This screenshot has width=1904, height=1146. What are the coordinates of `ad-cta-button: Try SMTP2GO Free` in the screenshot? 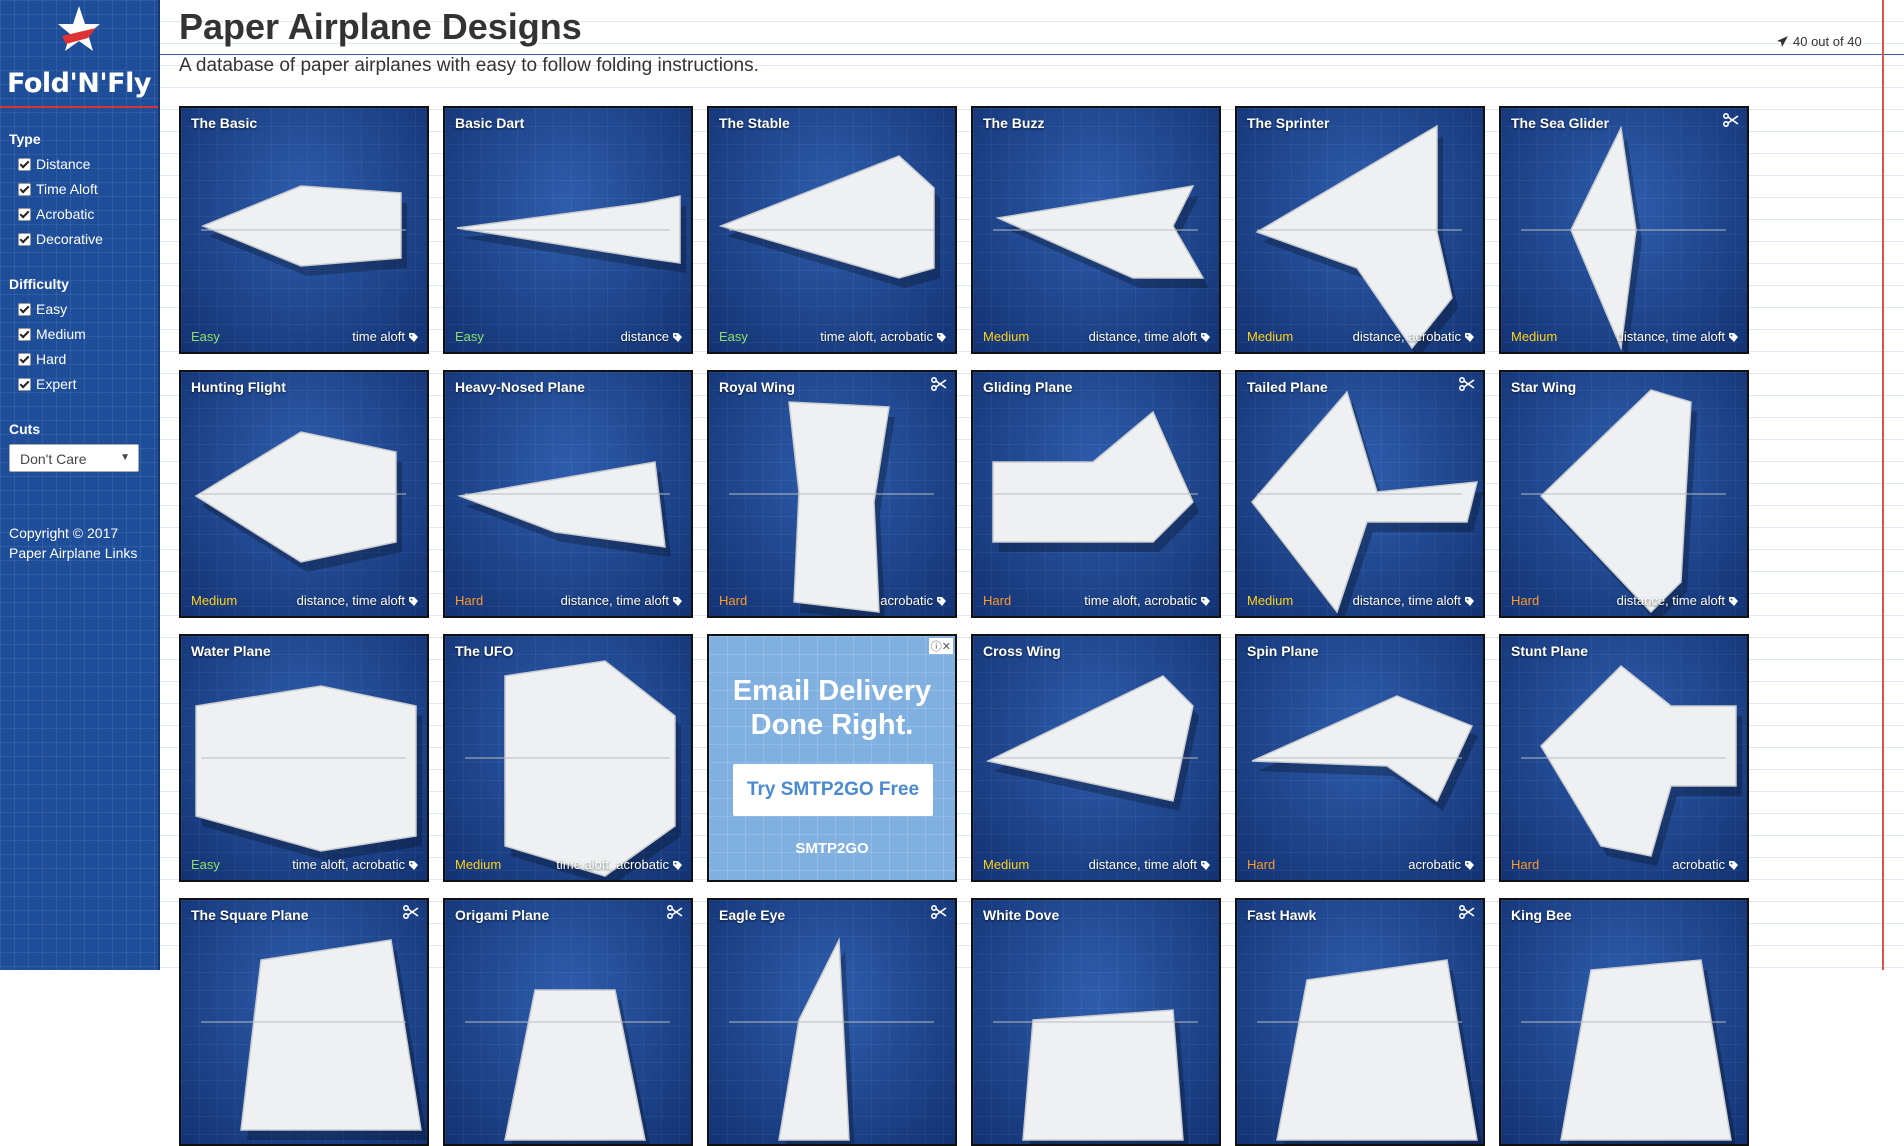 It's located at (833, 790).